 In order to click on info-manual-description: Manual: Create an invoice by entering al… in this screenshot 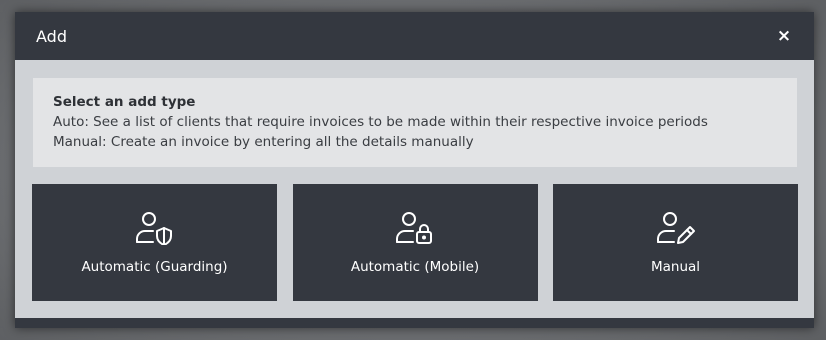, I will do `click(263, 142)`.